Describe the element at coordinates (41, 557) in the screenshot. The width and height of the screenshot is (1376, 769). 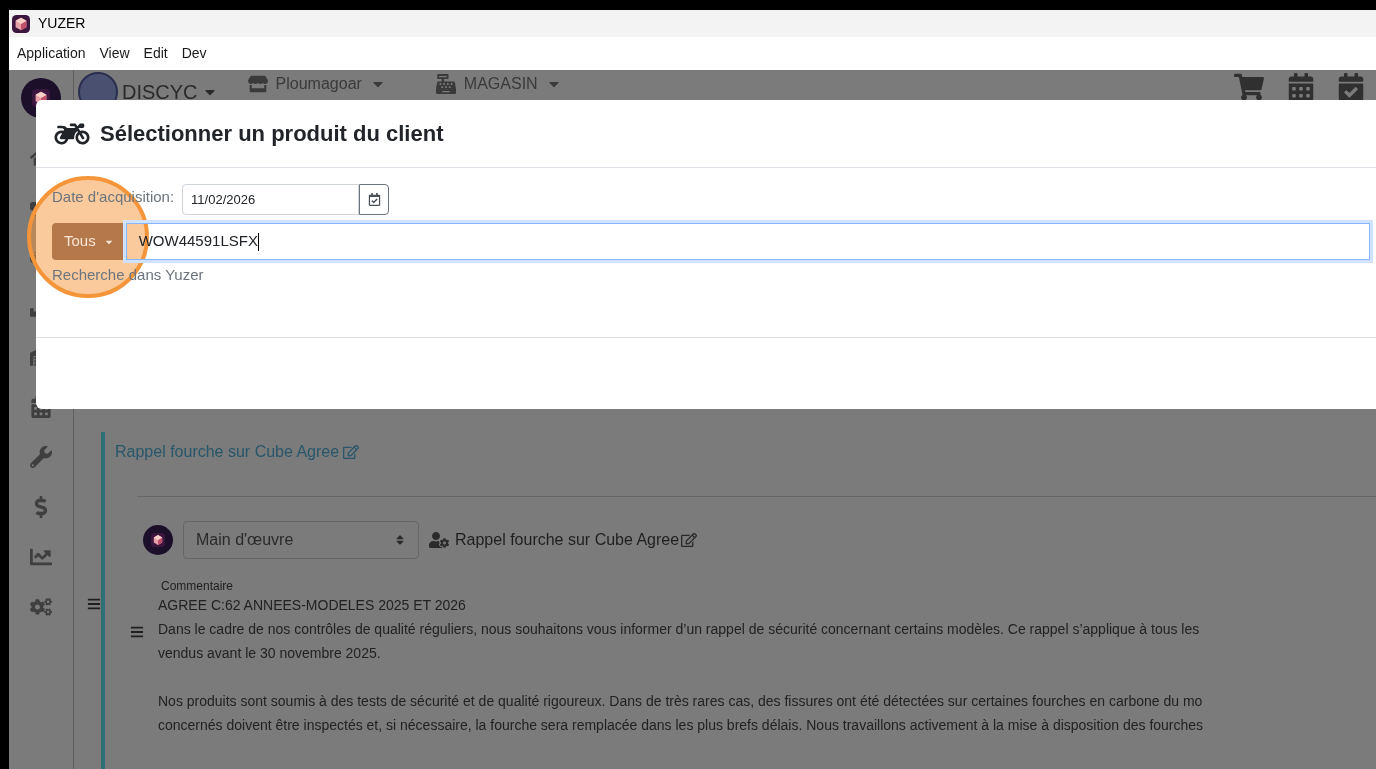
I see `chart-icon` at that location.